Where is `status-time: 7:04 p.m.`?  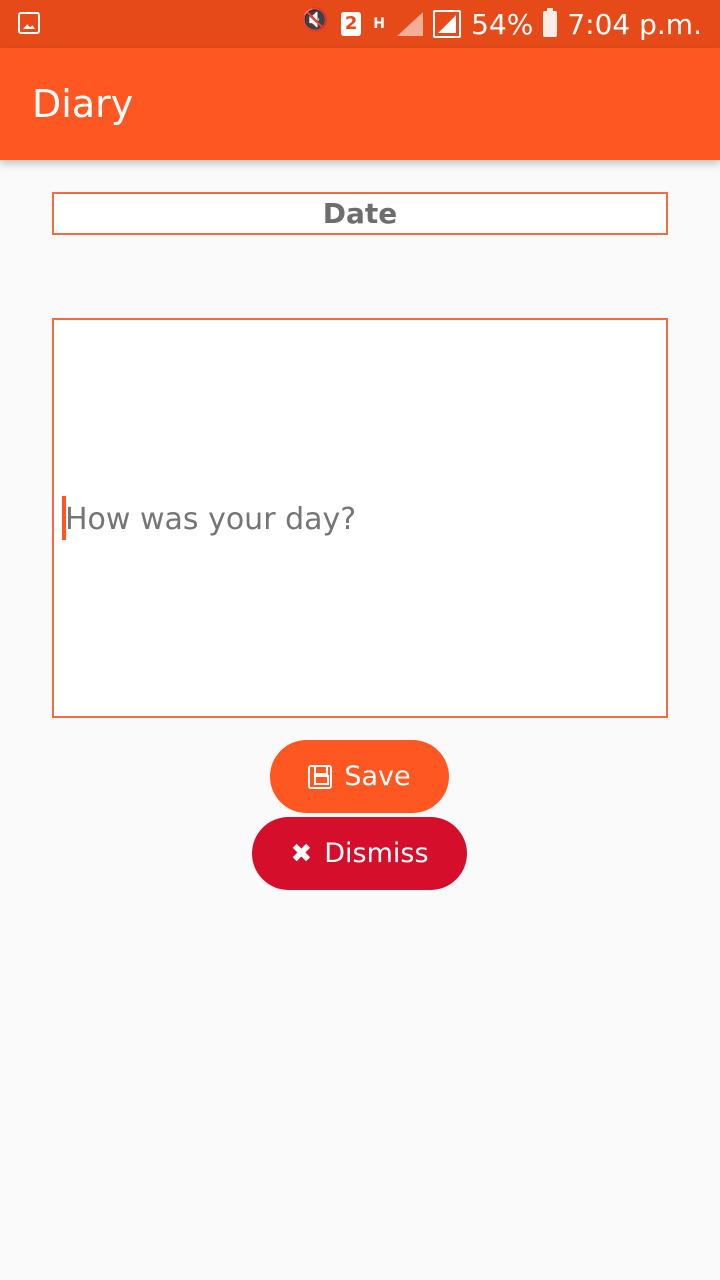
status-time: 7:04 p.m. is located at coordinates (634, 24).